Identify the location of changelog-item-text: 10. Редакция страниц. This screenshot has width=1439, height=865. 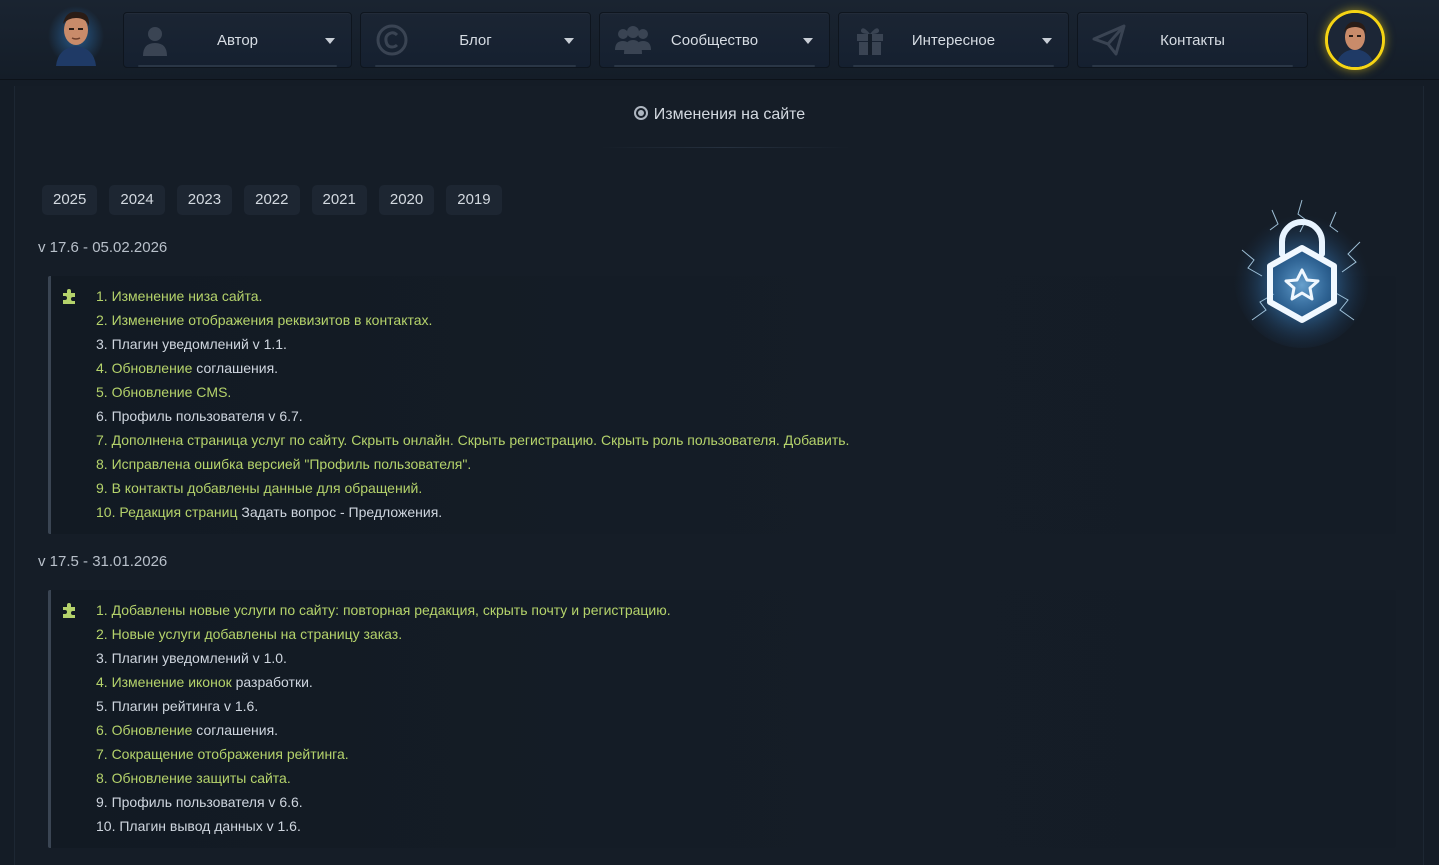
(167, 512).